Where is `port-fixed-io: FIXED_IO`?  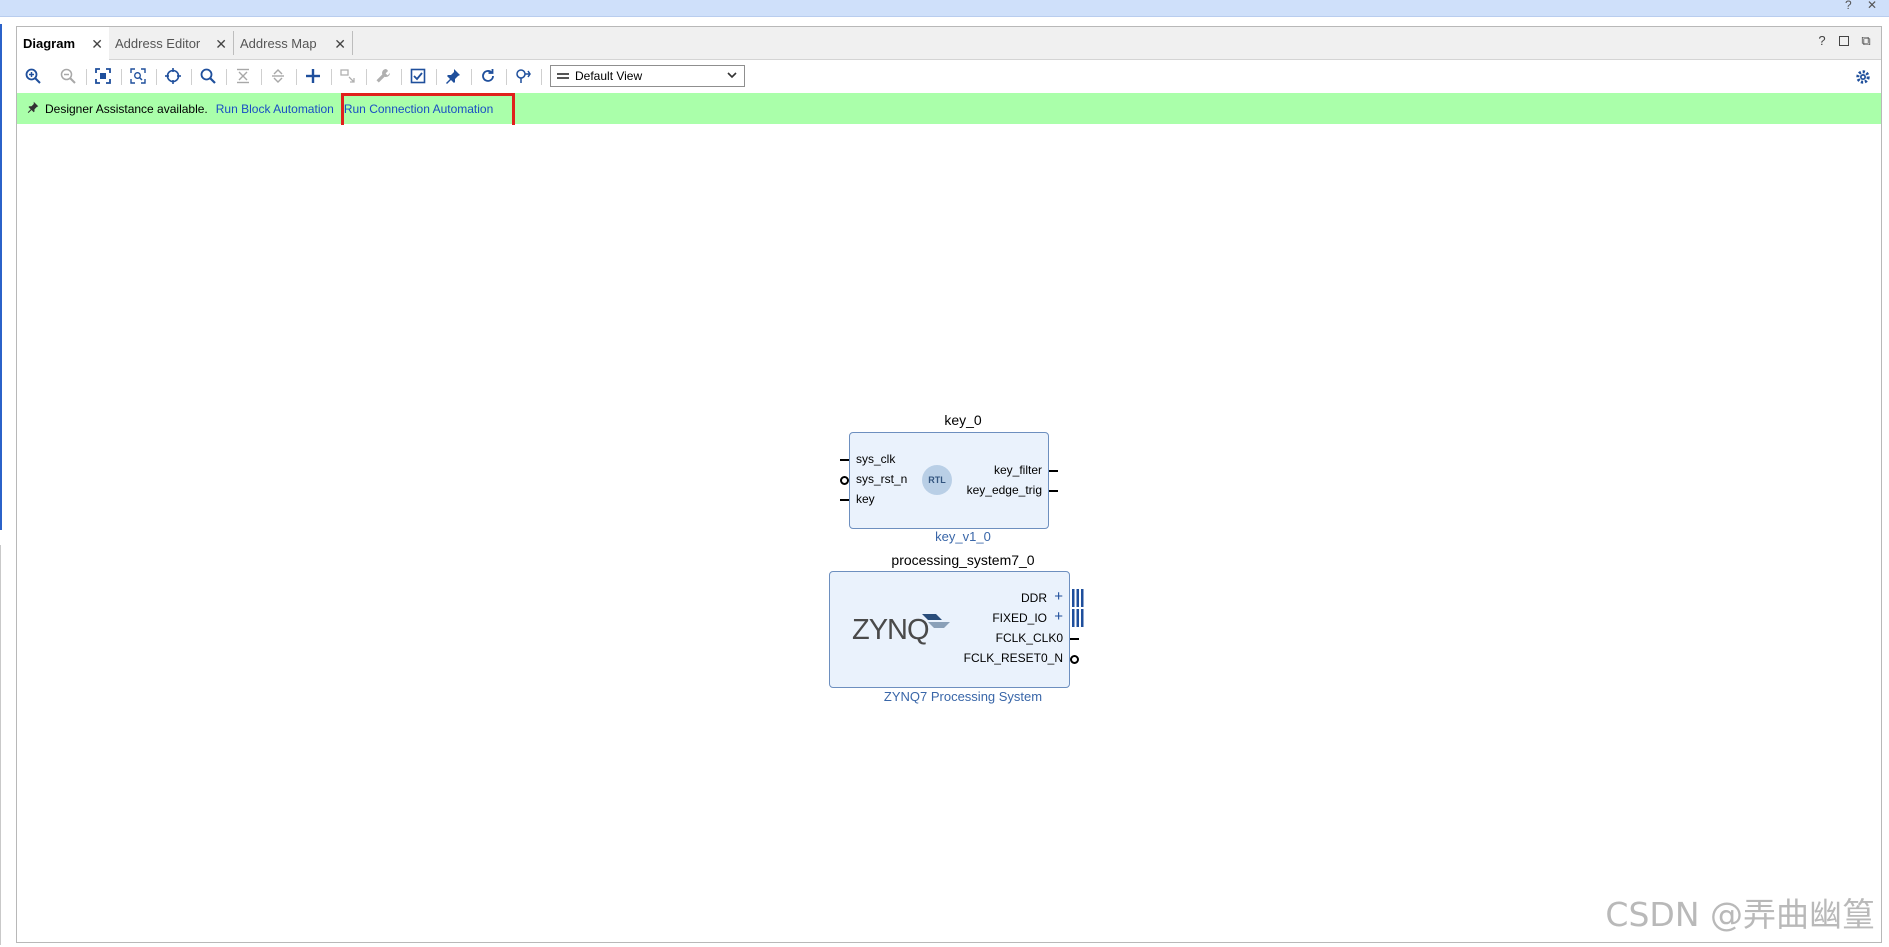 port-fixed-io: FIXED_IO is located at coordinates (1019, 618).